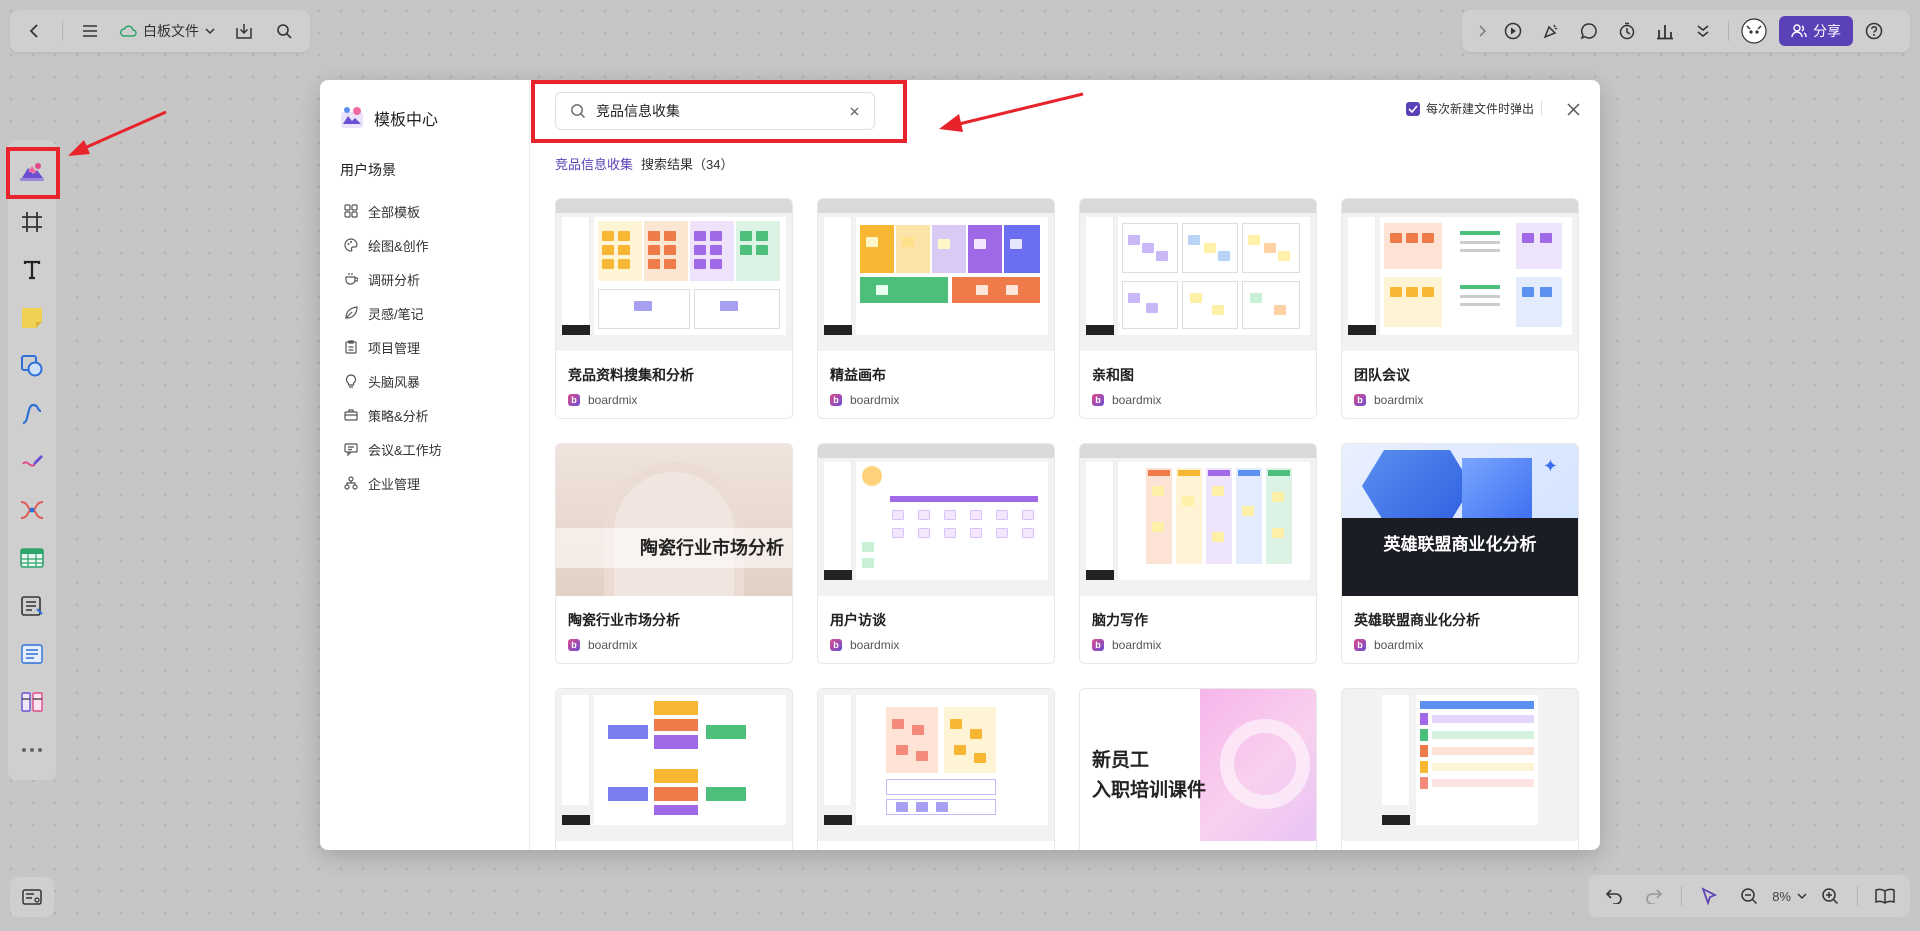 This screenshot has width=1920, height=931. Describe the element at coordinates (624, 620) in the screenshot. I see `template-title: 陶瓷行业市场分析` at that location.